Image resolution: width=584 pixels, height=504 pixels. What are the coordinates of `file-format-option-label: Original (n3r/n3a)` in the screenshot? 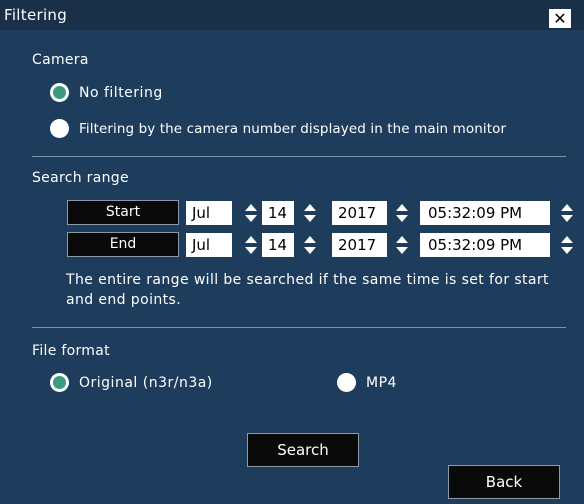 It's located at (146, 382).